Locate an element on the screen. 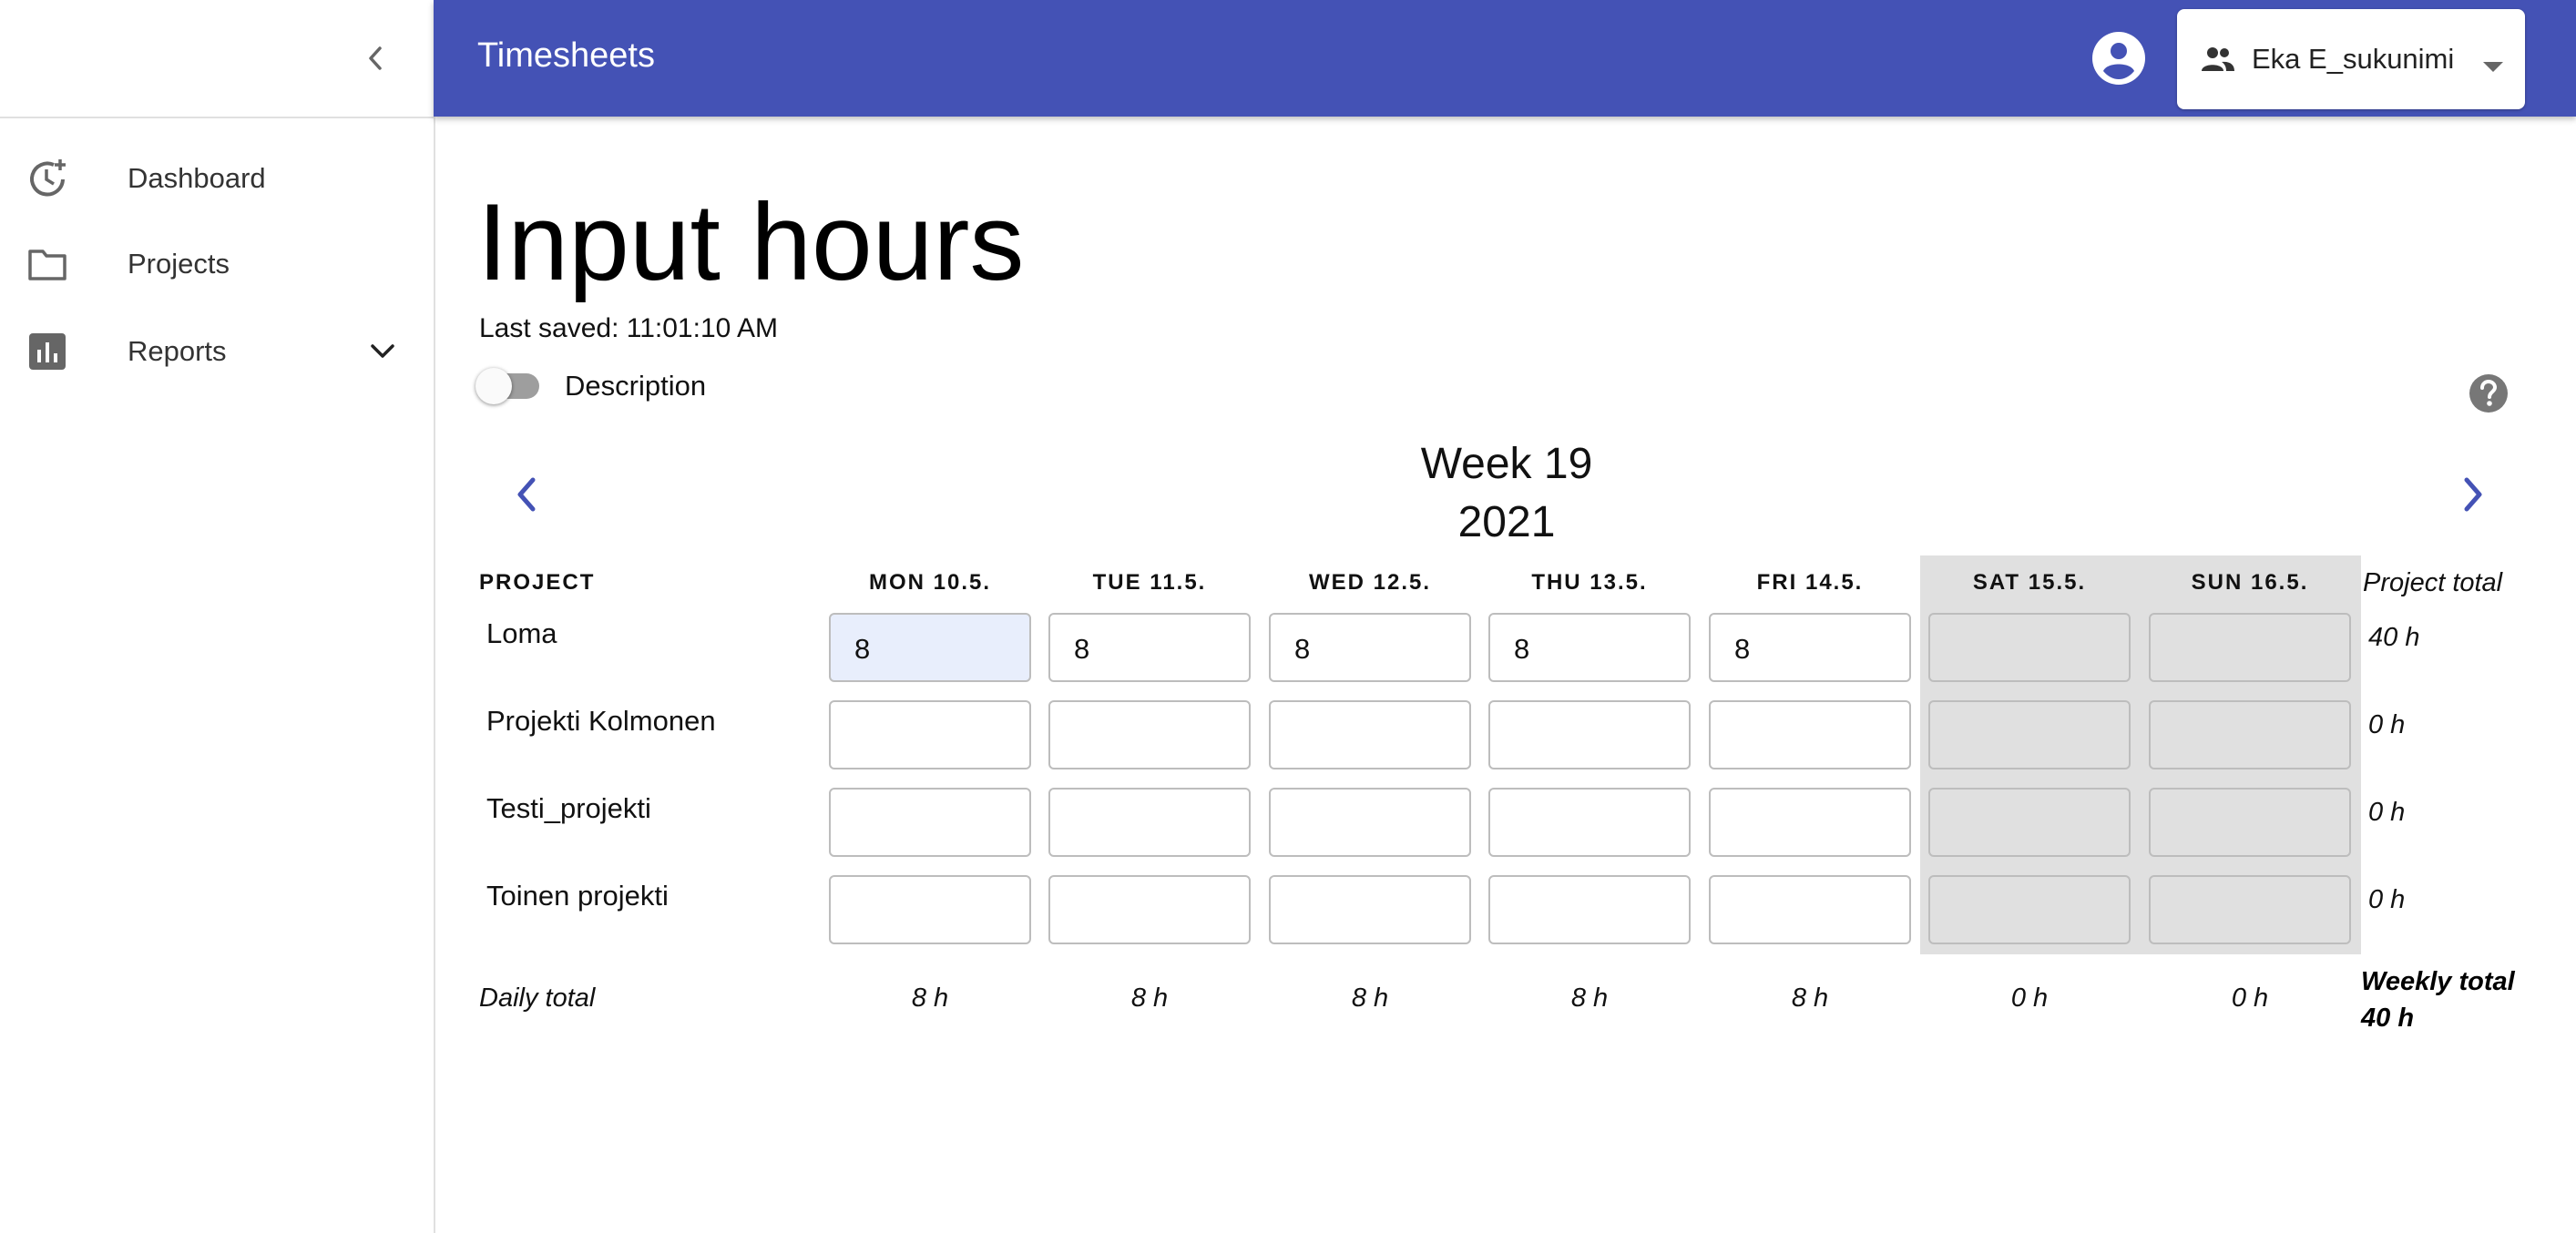 This screenshot has height=1233, width=2576. caret-down-icon is located at coordinates (2493, 67).